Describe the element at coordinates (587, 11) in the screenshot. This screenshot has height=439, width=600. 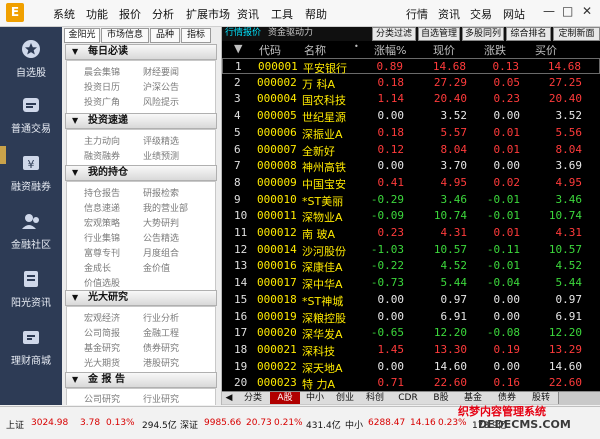
I see `close-icon: ✕` at that location.